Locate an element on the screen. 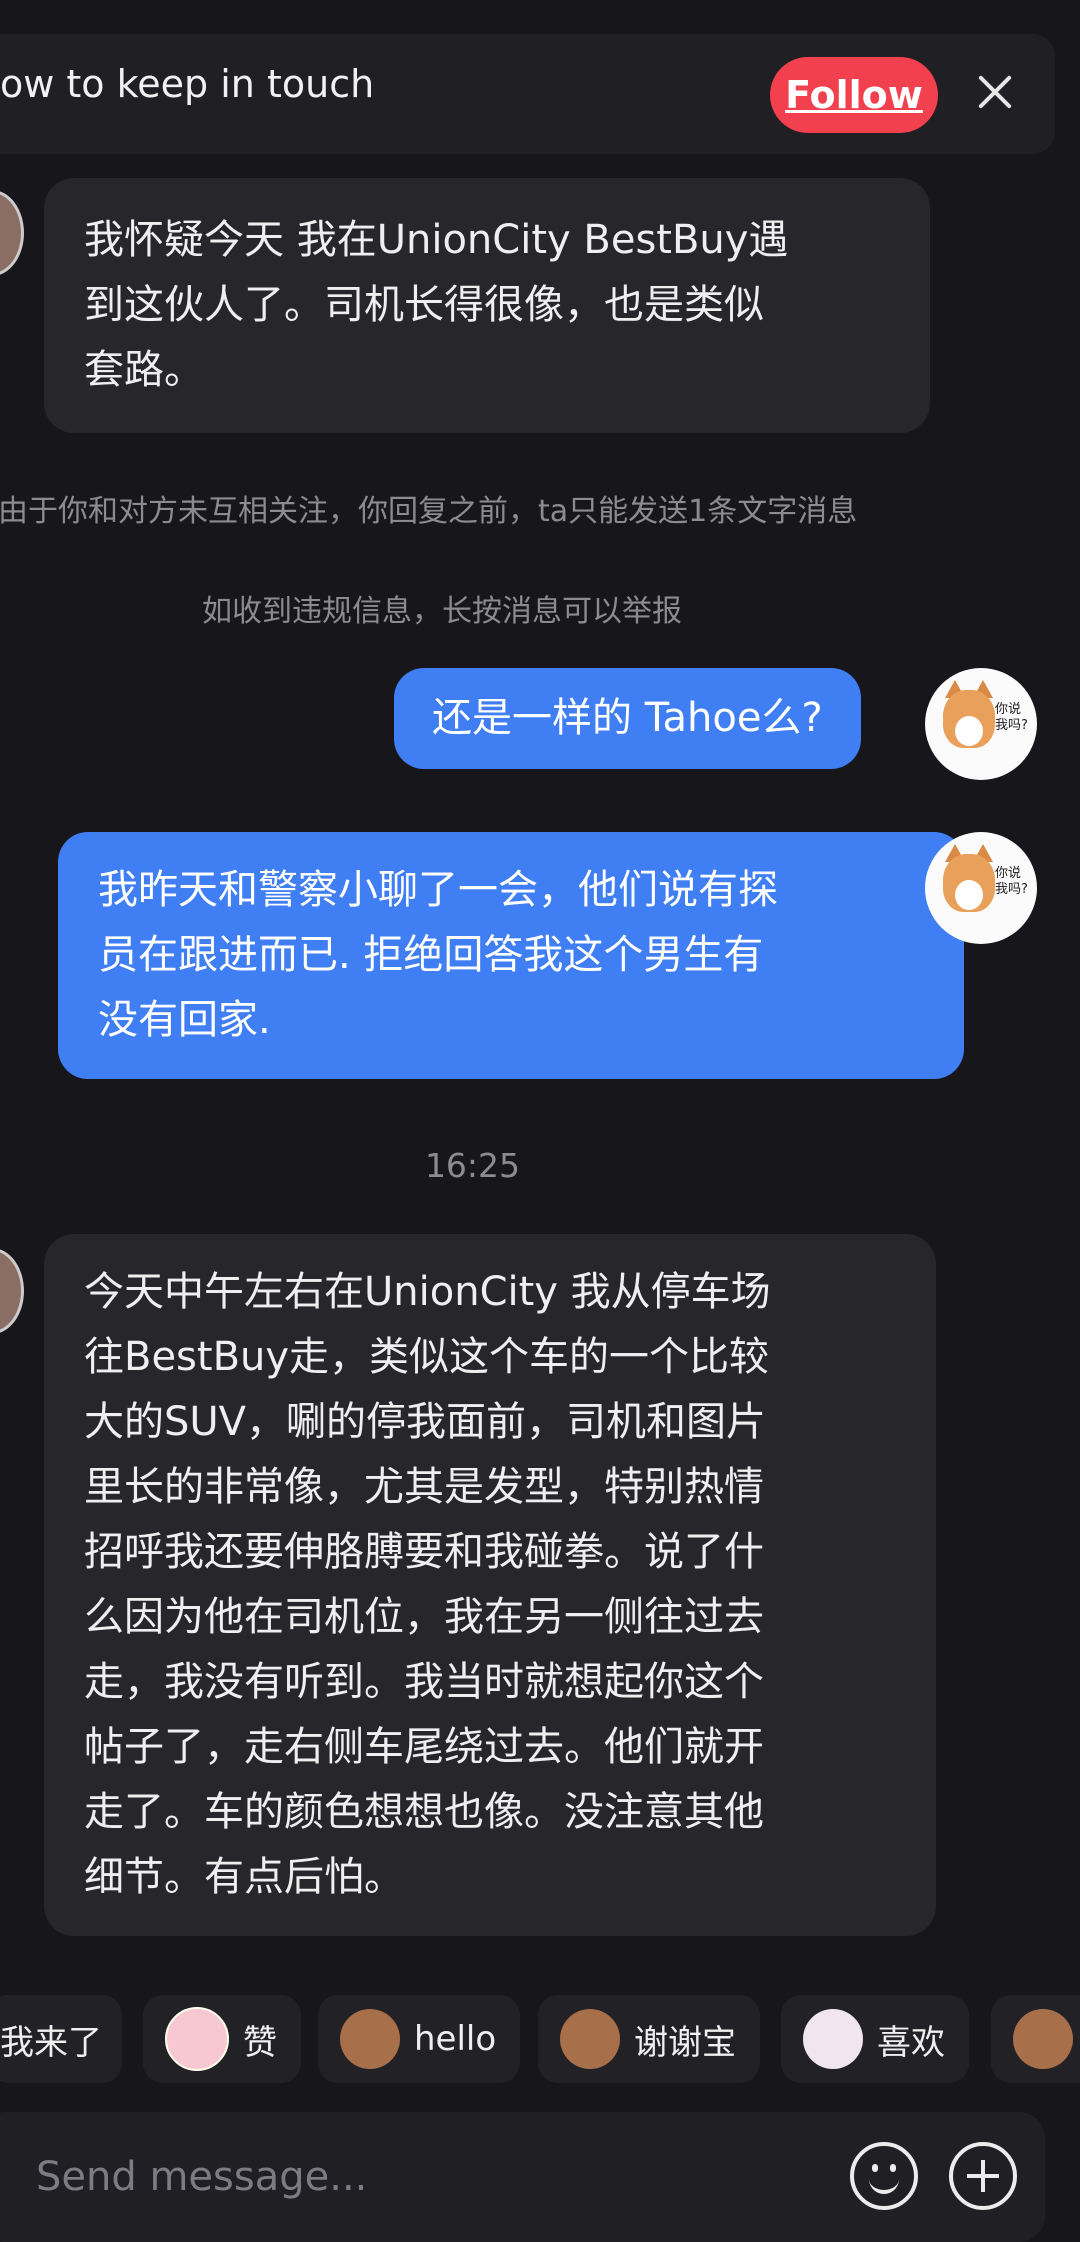 The height and width of the screenshot is (2242, 1080). emoji-icon is located at coordinates (884, 2176).